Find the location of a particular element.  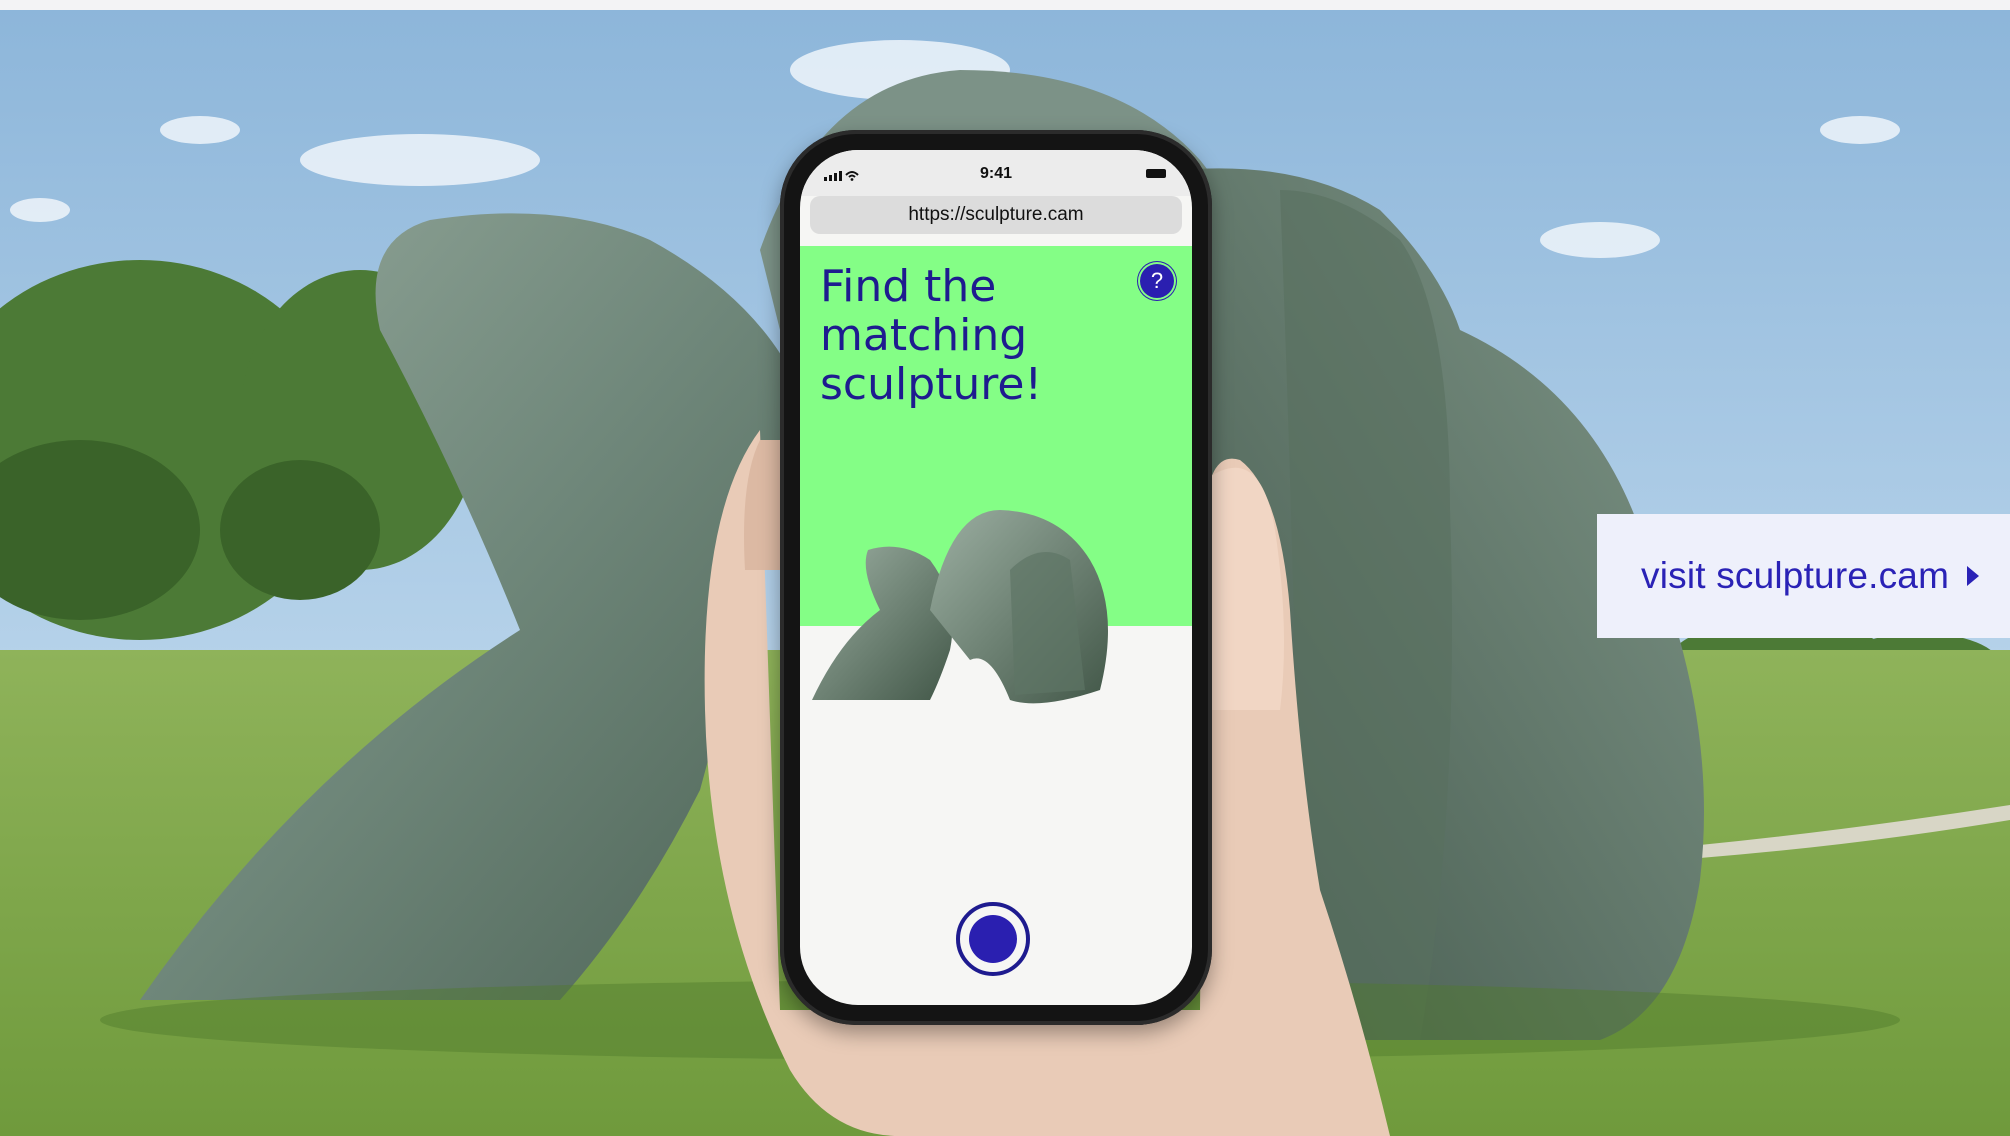

help-button: ? is located at coordinates (1157, 281).